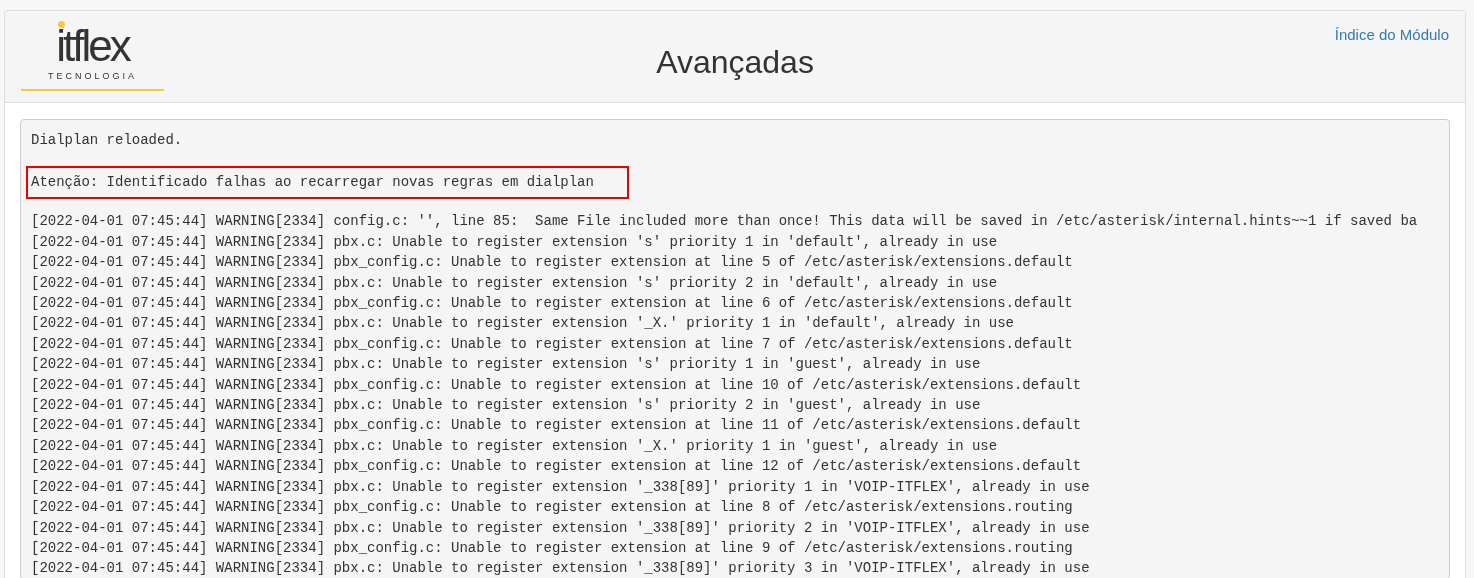 The width and height of the screenshot is (1474, 578). What do you see at coordinates (735, 62) in the screenshot?
I see `page-title: Avançadas` at bounding box center [735, 62].